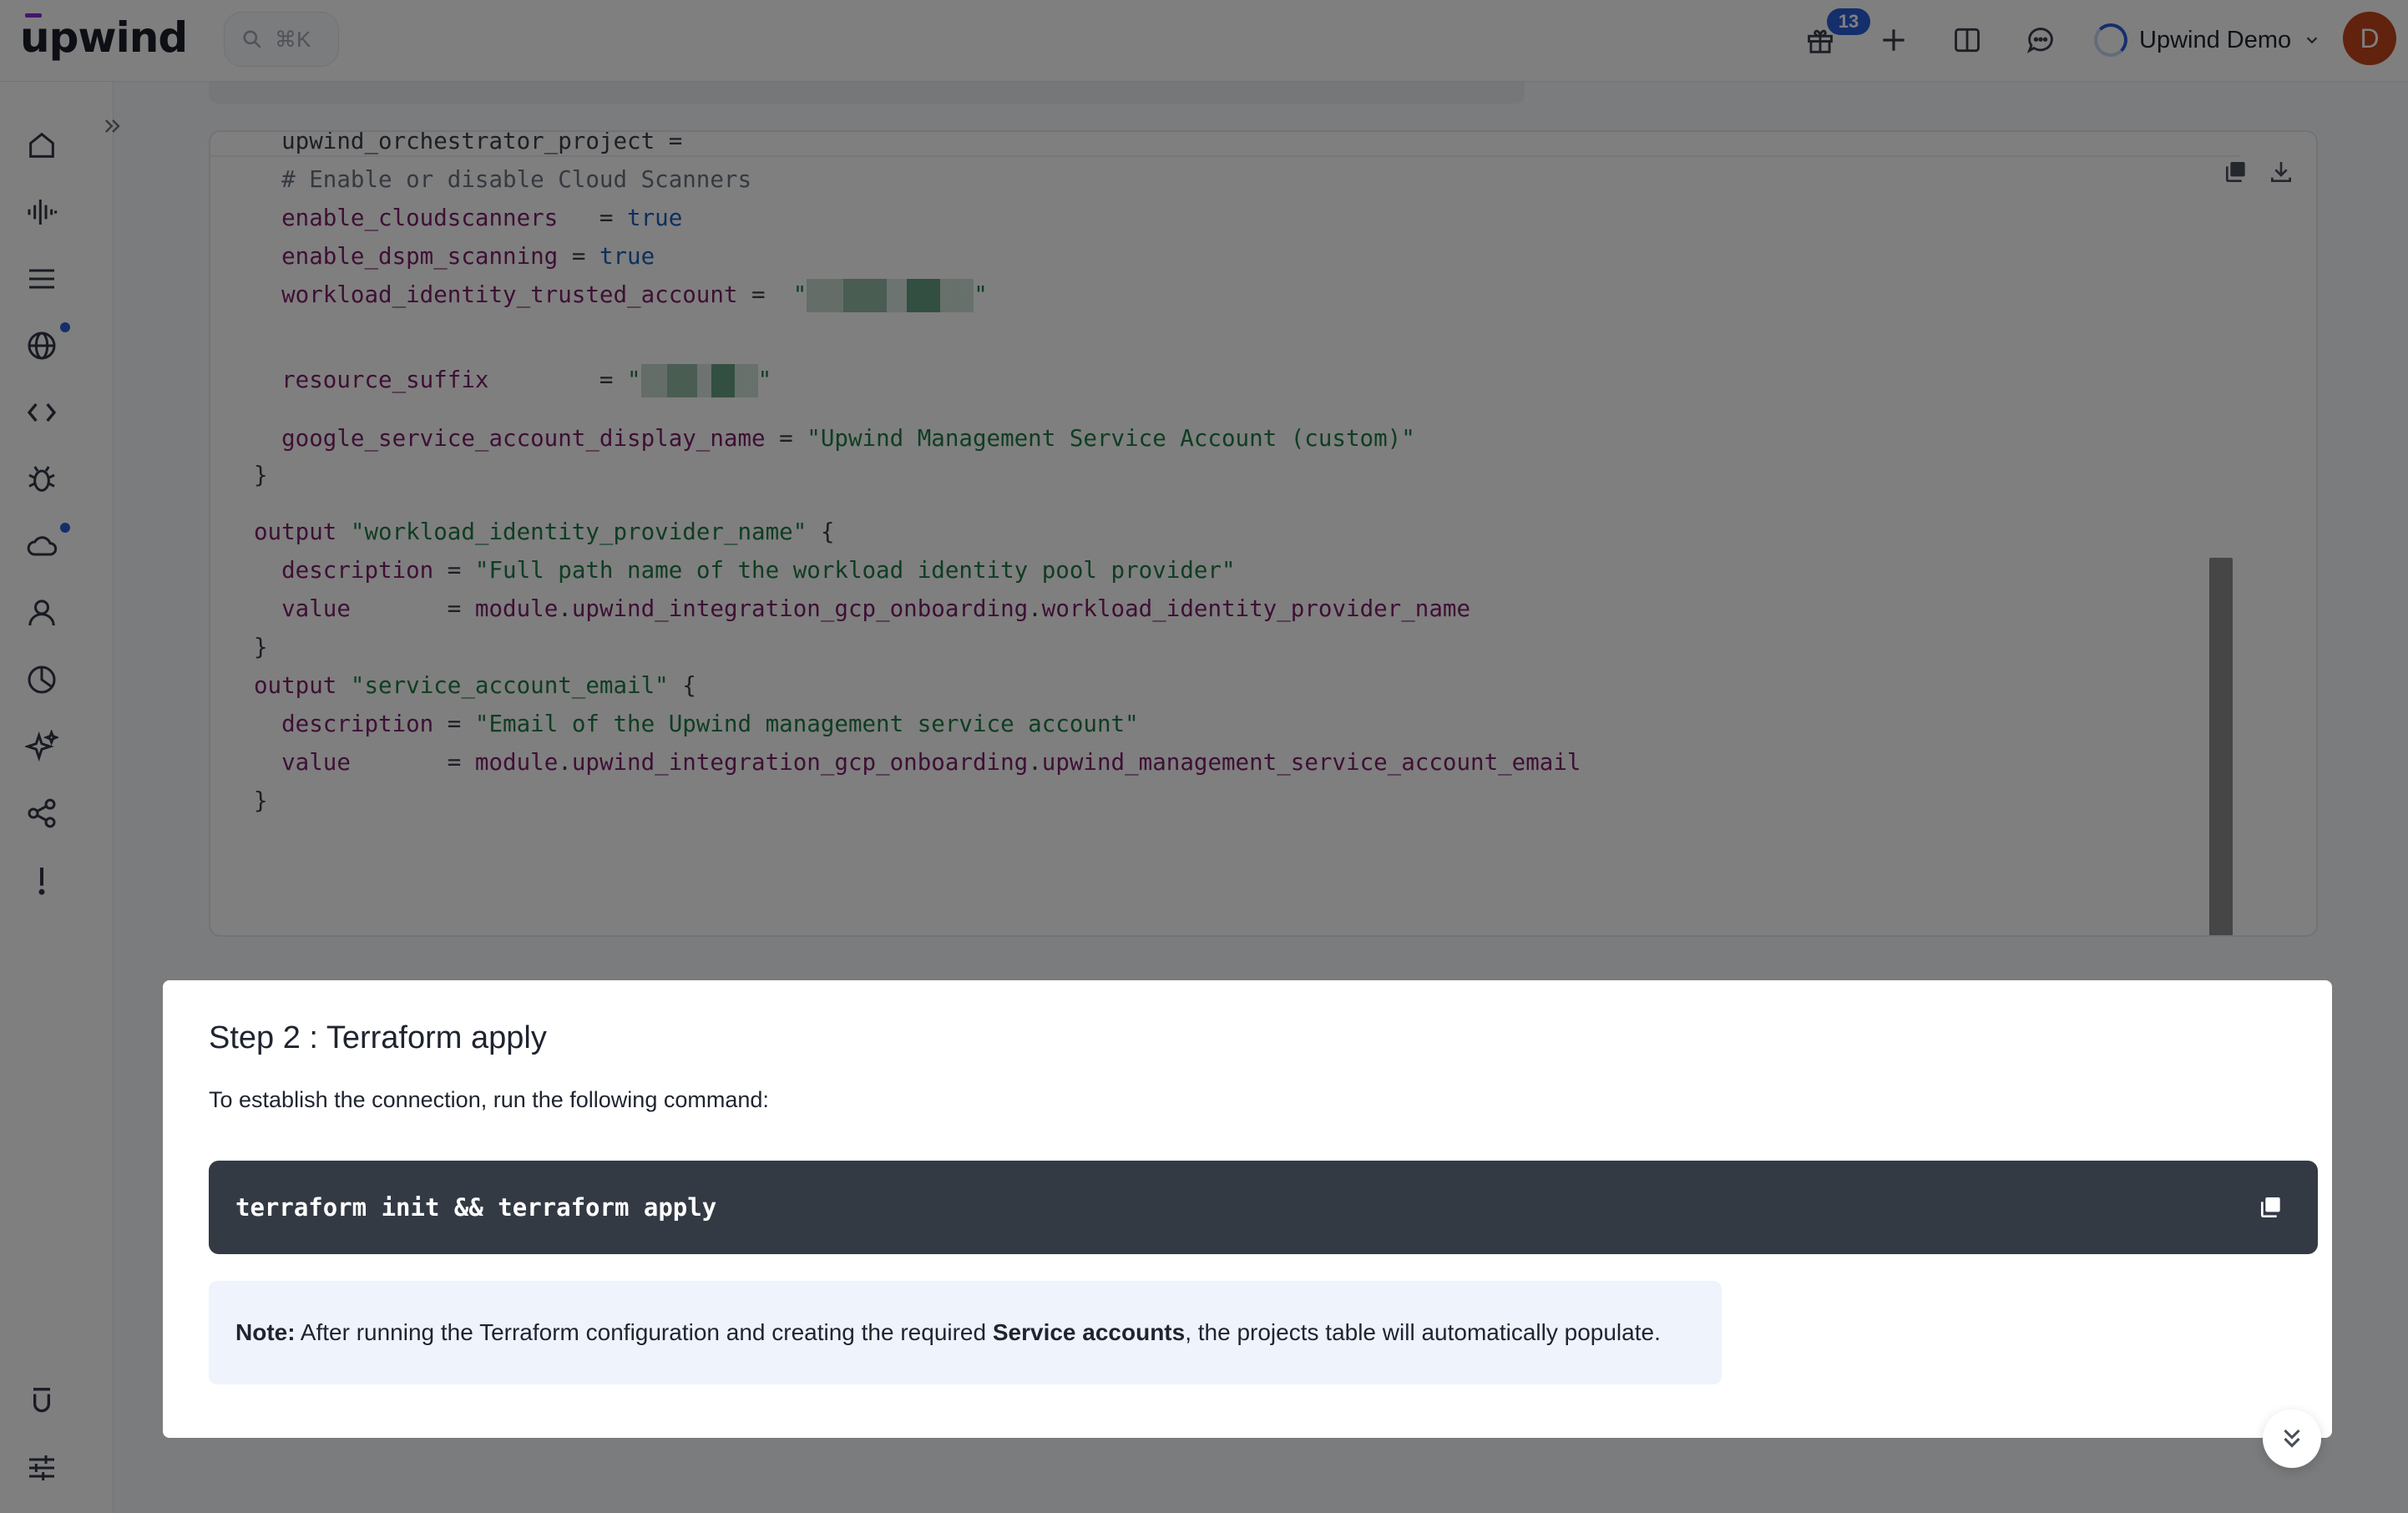  What do you see at coordinates (800, 608) in the screenshot?
I see `code-token: upwind_integration_gcp_onboarding` at bounding box center [800, 608].